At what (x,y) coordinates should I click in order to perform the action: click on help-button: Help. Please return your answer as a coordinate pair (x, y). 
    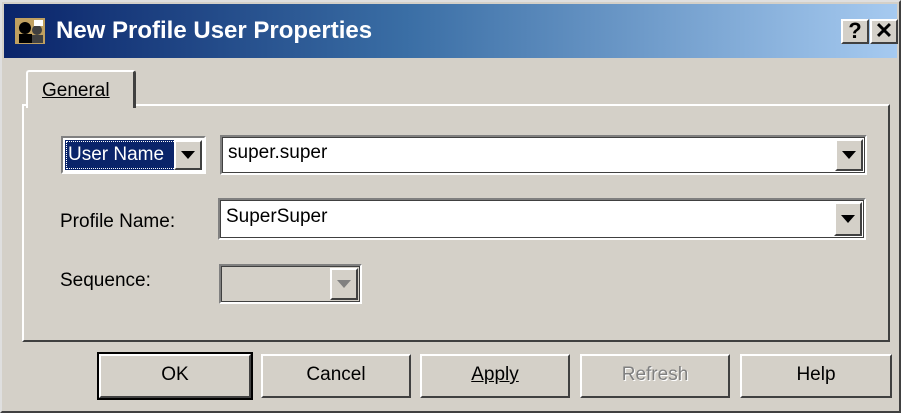
    Looking at the image, I should click on (816, 376).